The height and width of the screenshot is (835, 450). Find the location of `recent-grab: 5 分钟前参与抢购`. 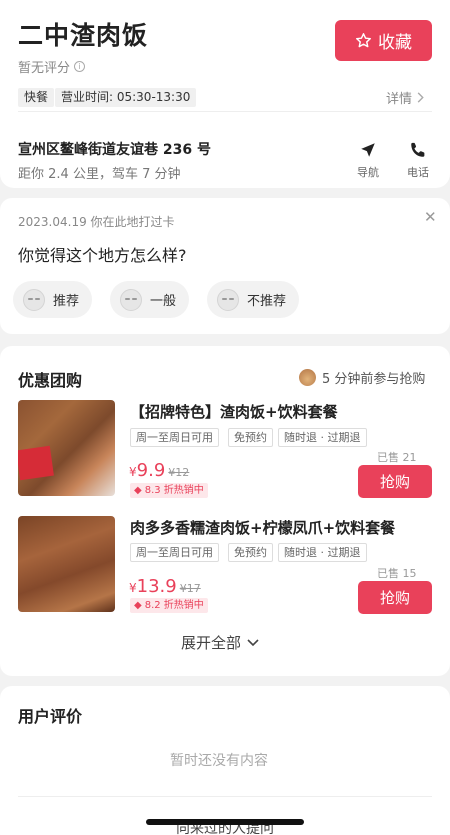

recent-grab: 5 分钟前参与抢购 is located at coordinates (362, 377).